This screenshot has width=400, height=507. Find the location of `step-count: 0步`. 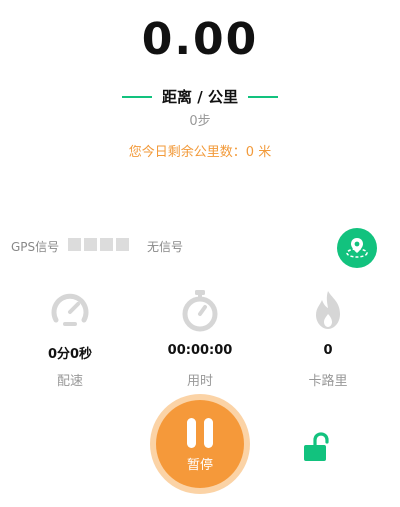

step-count: 0步 is located at coordinates (200, 121).